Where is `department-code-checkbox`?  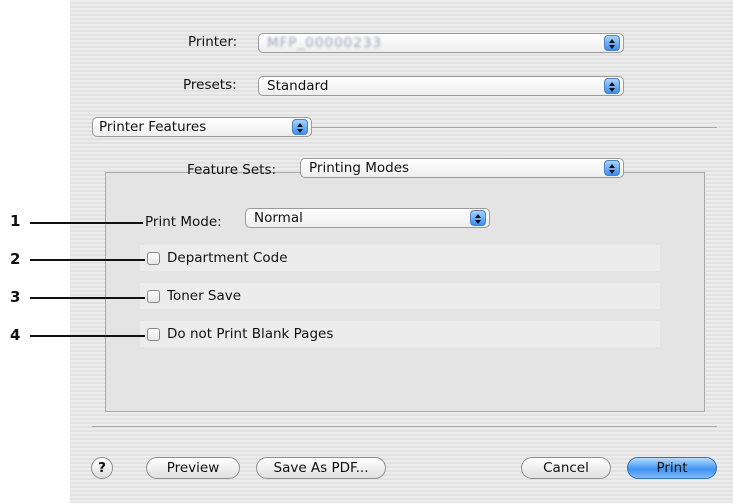
department-code-checkbox is located at coordinates (153, 258).